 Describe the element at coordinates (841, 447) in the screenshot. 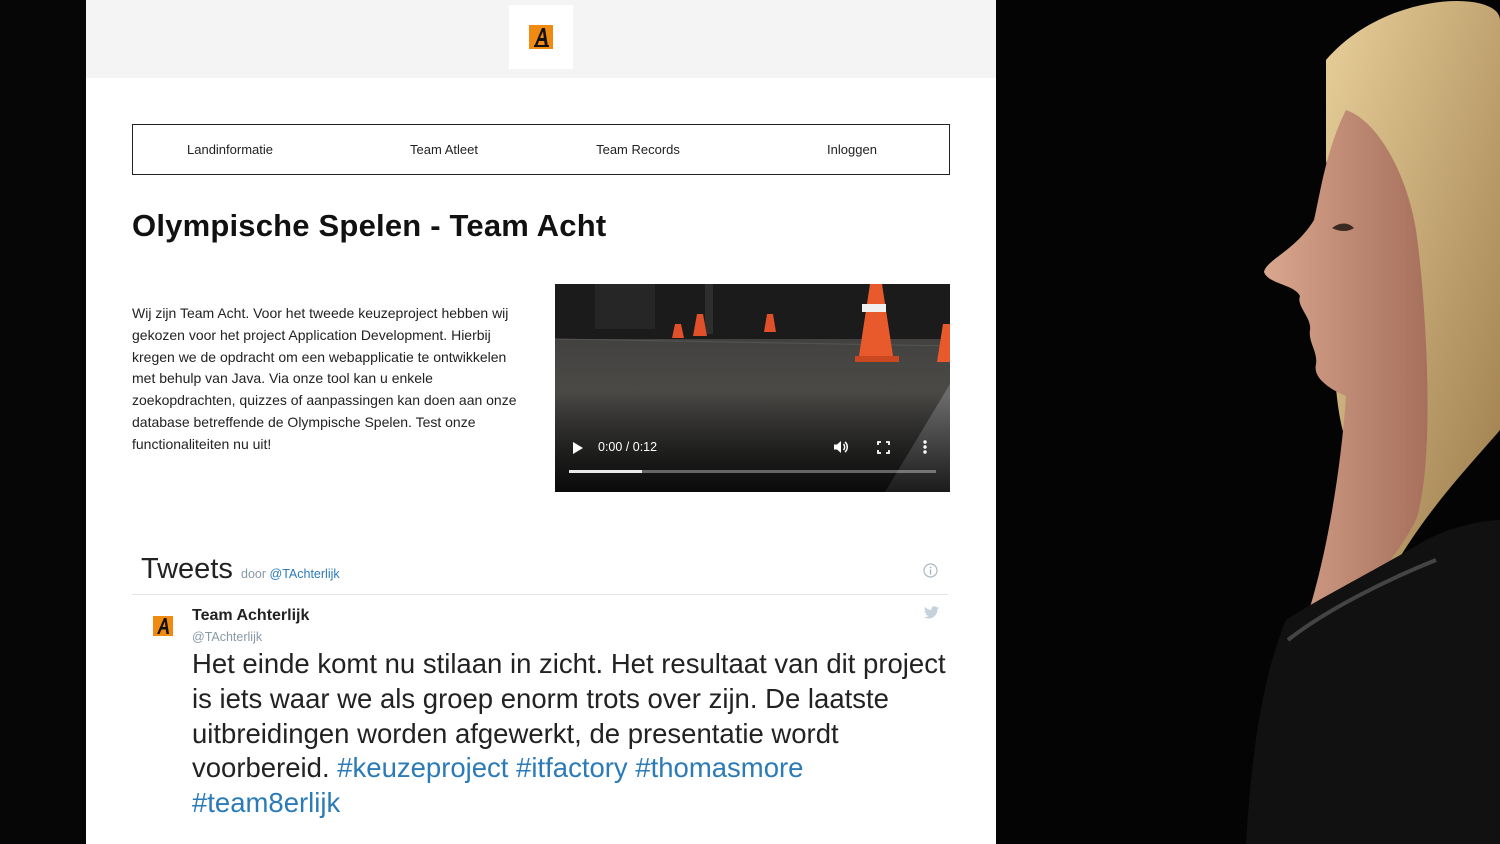

I see `volume-icon` at that location.